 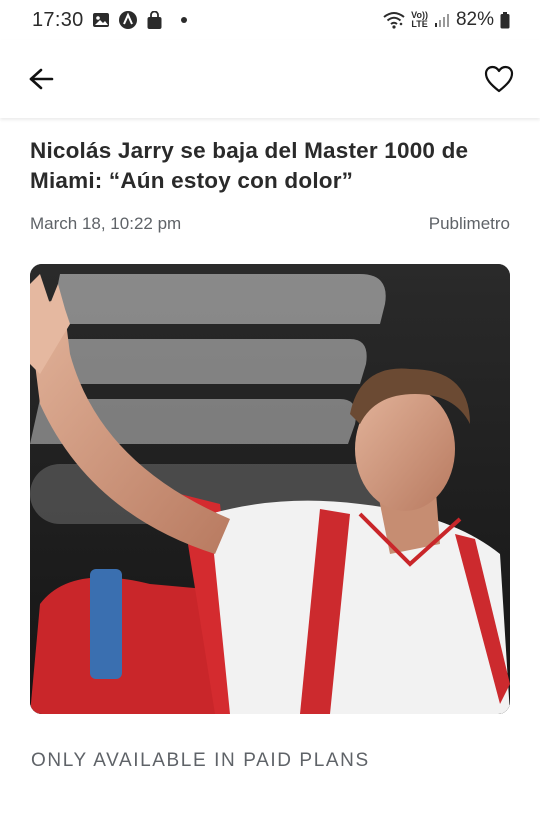 I want to click on status-right: Vo)) LTE 82%, so click(x=446, y=20).